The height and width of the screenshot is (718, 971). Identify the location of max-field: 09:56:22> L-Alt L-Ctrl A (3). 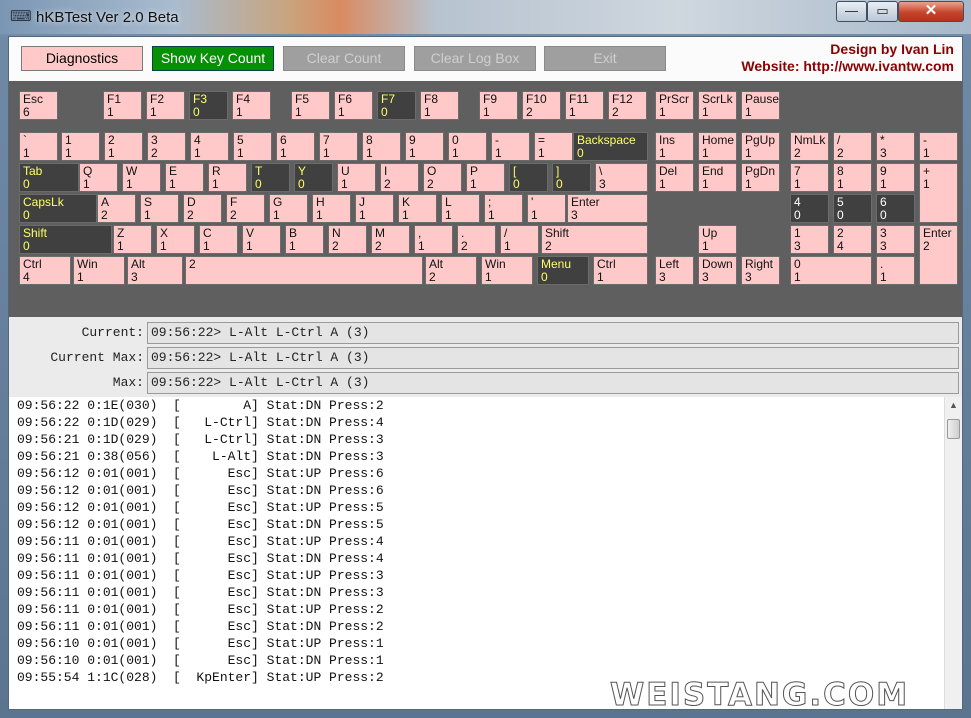
(553, 383).